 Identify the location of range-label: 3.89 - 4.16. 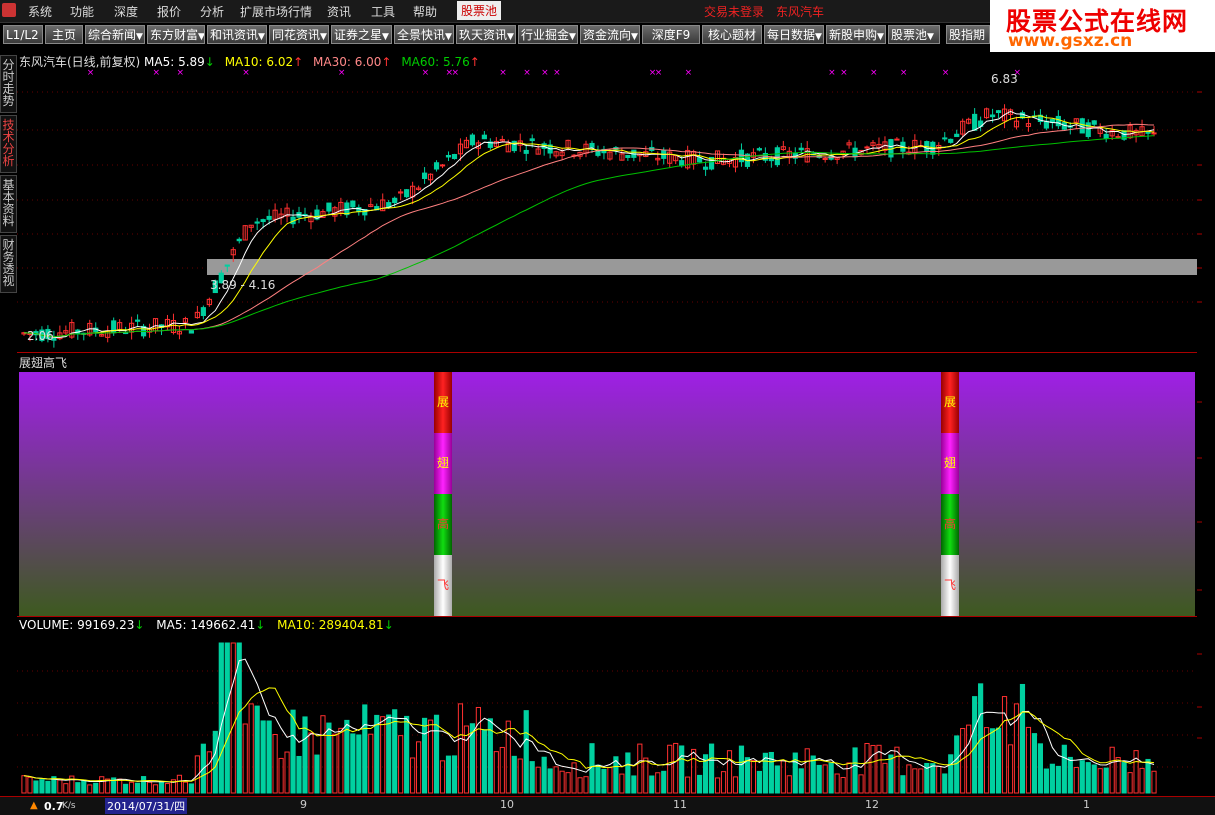
(243, 285).